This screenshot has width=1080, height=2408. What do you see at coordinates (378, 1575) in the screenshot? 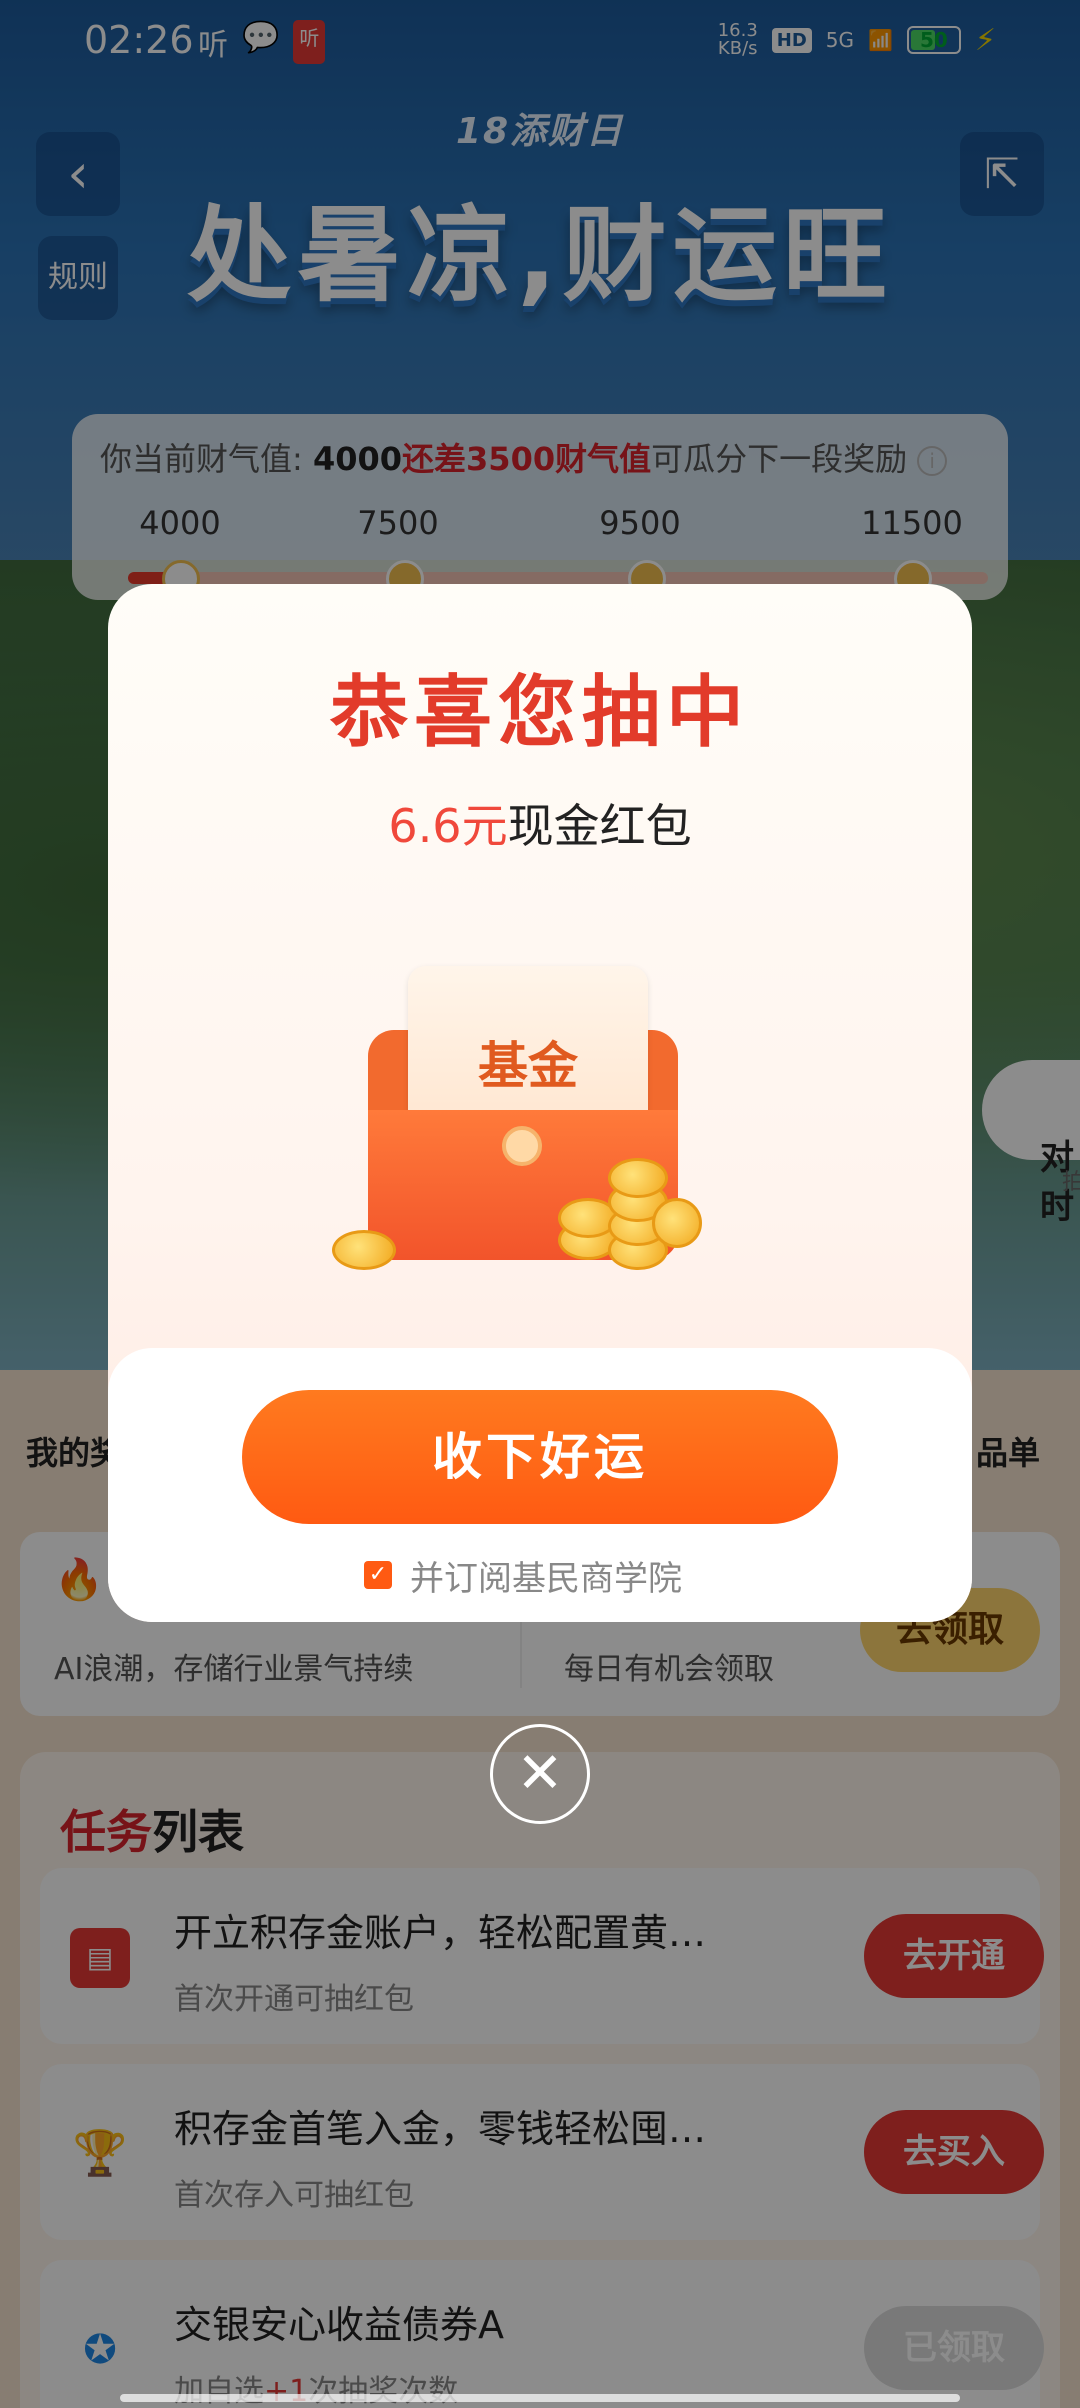
I see `checkbox-checked-icon: ✓` at bounding box center [378, 1575].